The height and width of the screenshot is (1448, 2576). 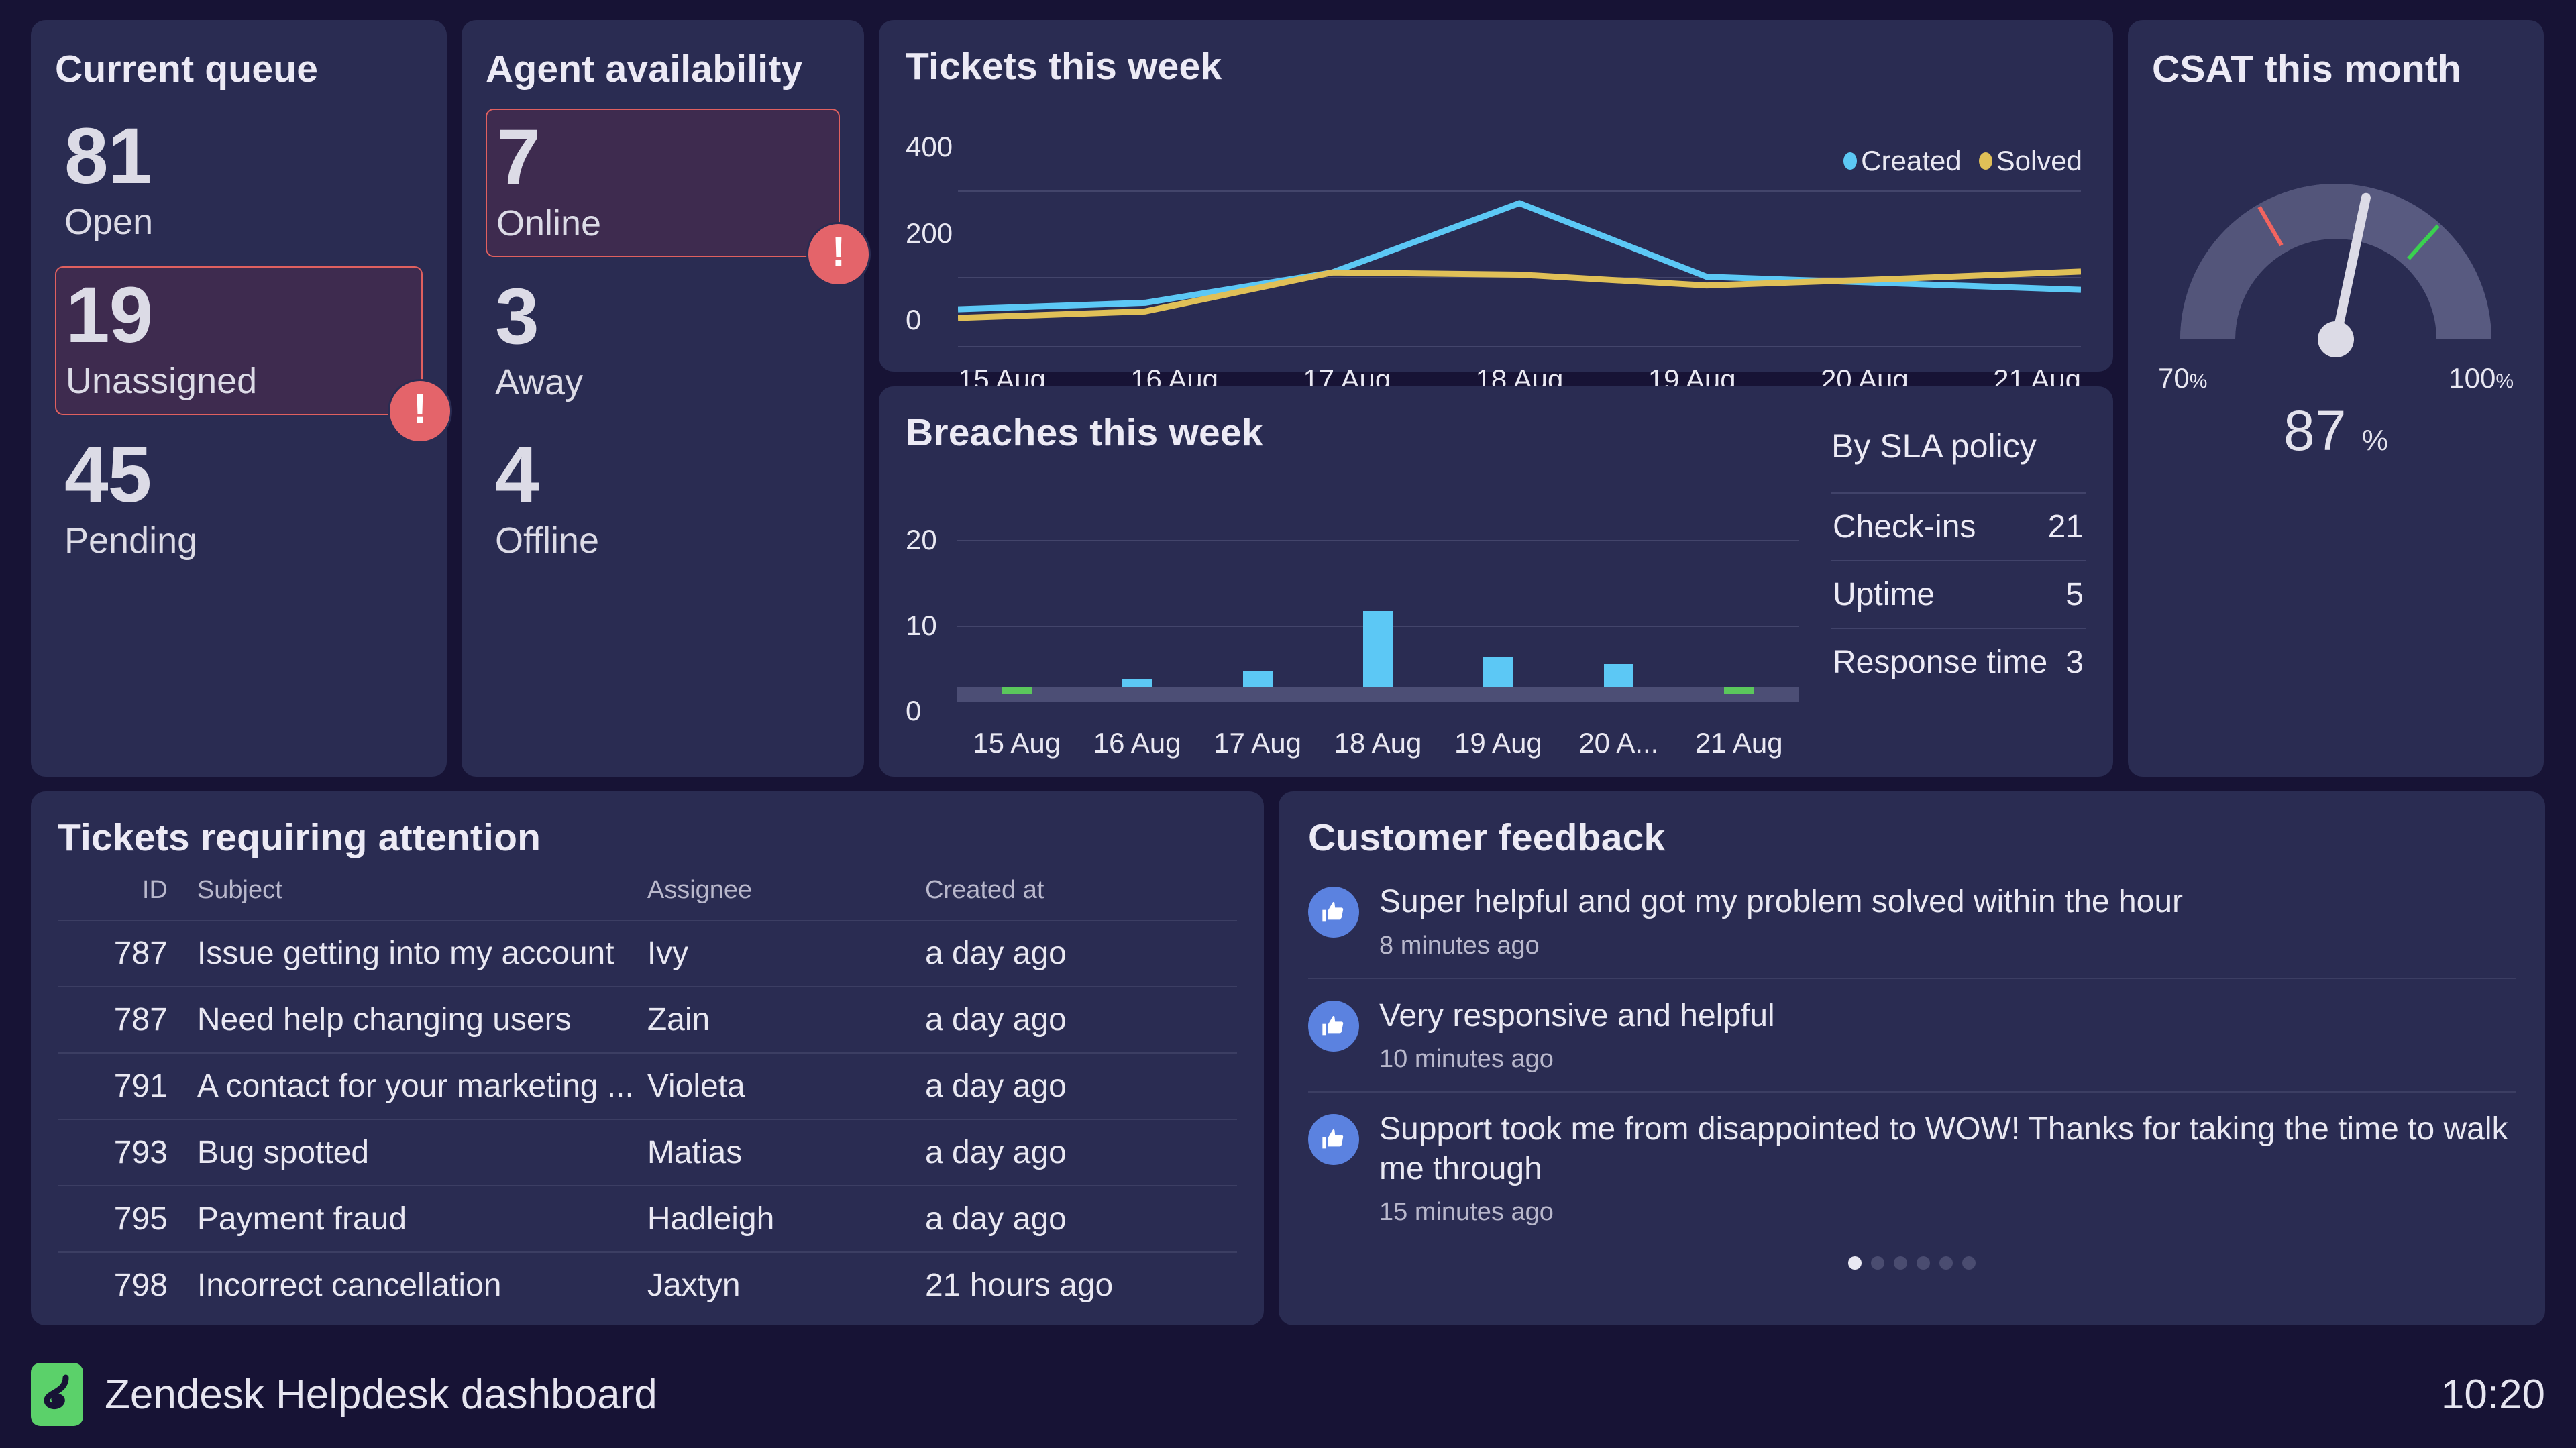 I want to click on kpi-away: 3 Away, so click(x=663, y=341).